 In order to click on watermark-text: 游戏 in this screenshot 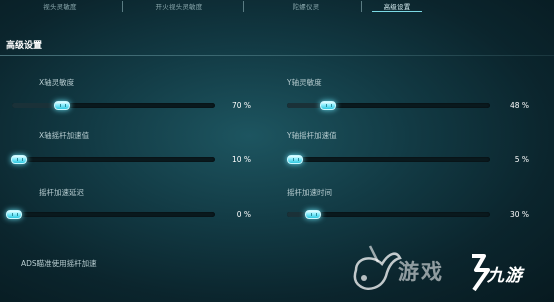, I will do `click(421, 272)`.